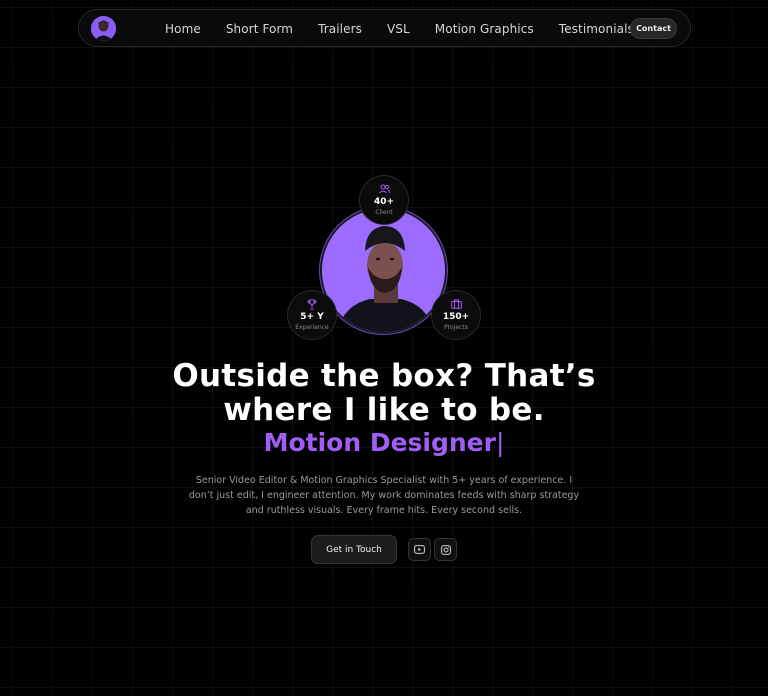  Describe the element at coordinates (500, 442) in the screenshot. I see `typing-cursor: |` at that location.